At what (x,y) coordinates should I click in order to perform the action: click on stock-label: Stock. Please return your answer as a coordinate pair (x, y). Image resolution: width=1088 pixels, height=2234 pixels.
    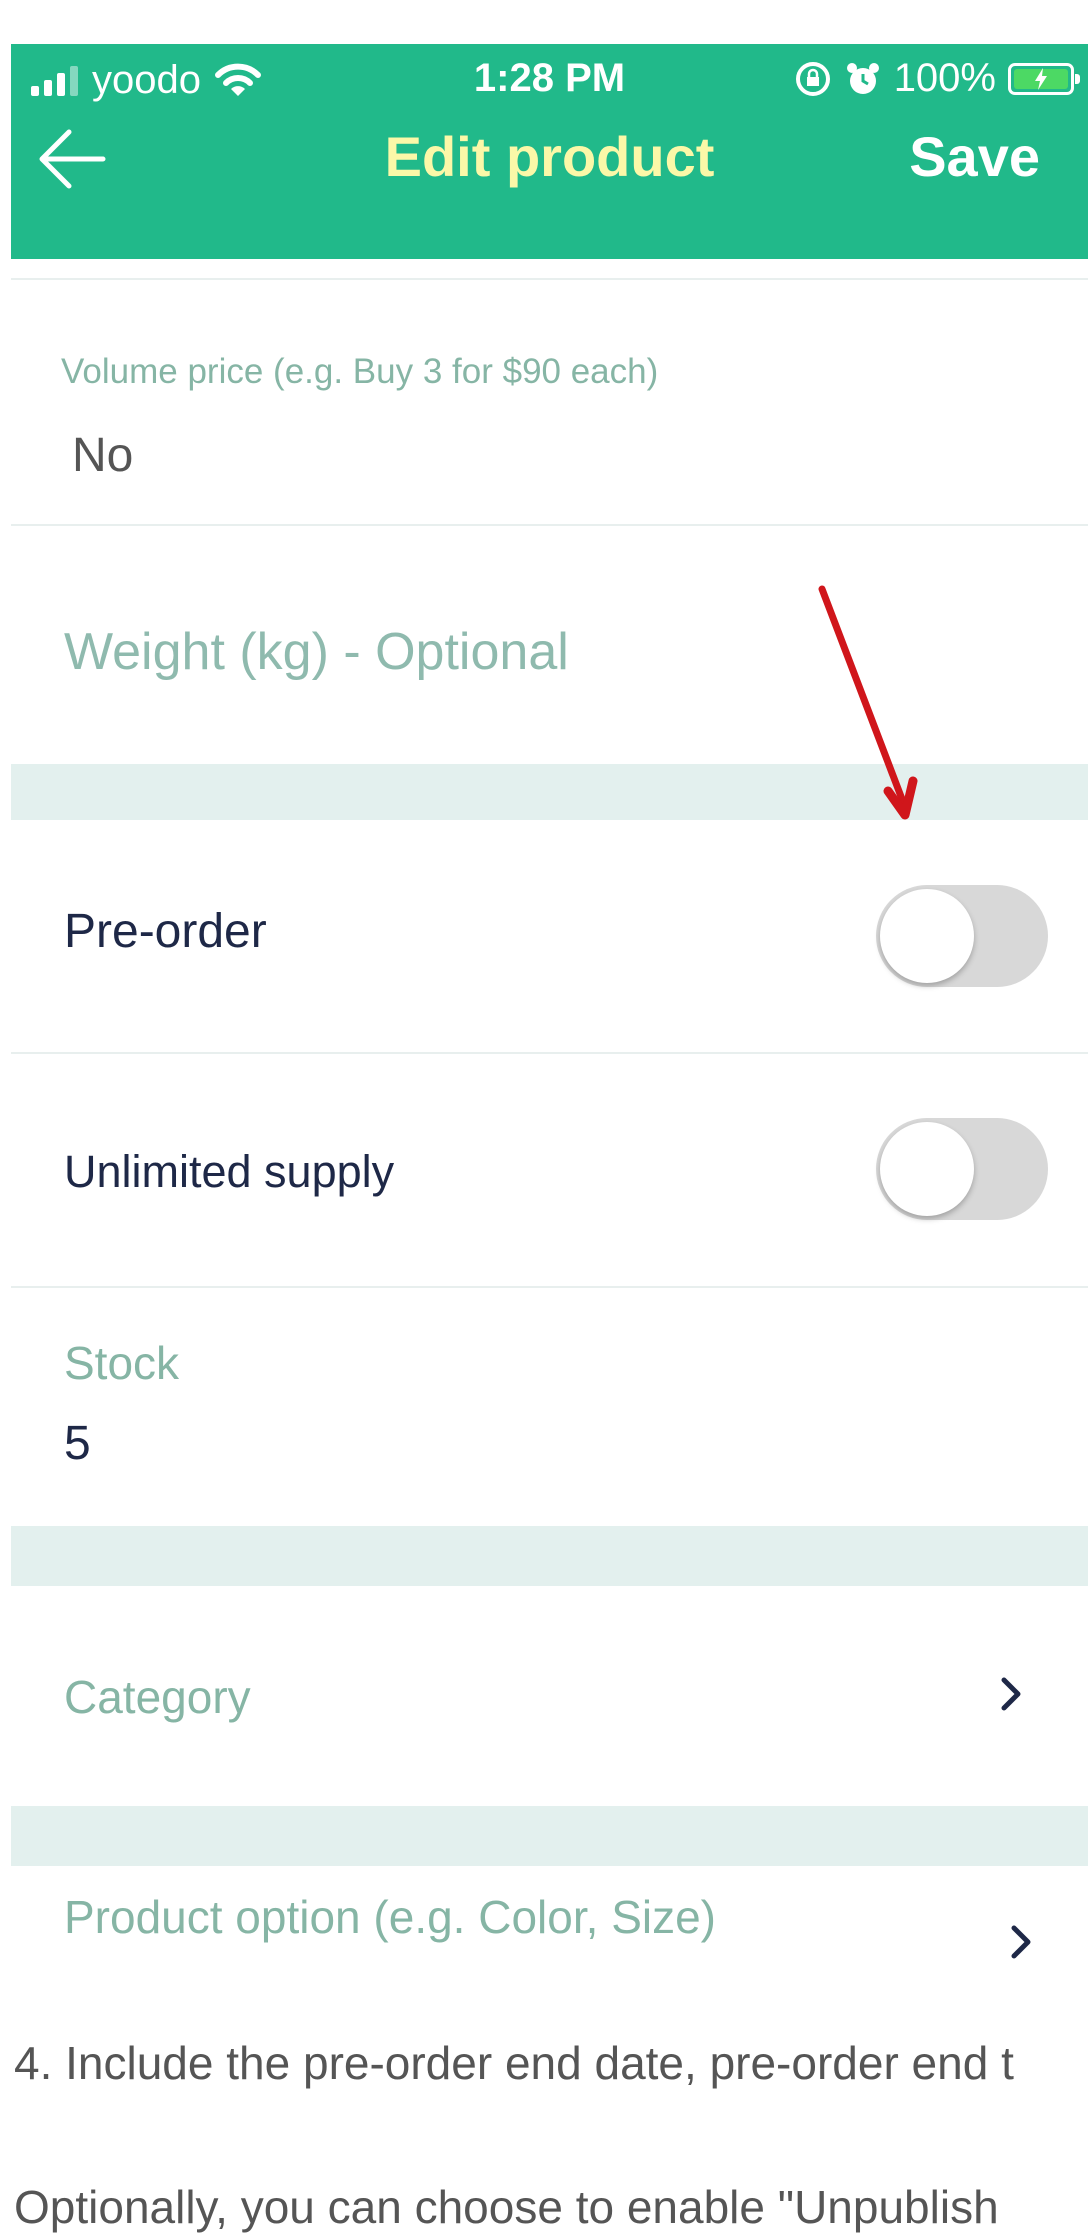
    Looking at the image, I should click on (122, 1363).